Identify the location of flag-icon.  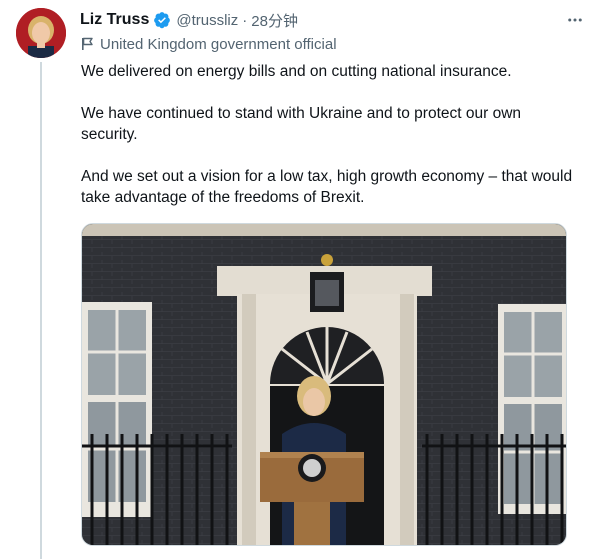
(87, 44).